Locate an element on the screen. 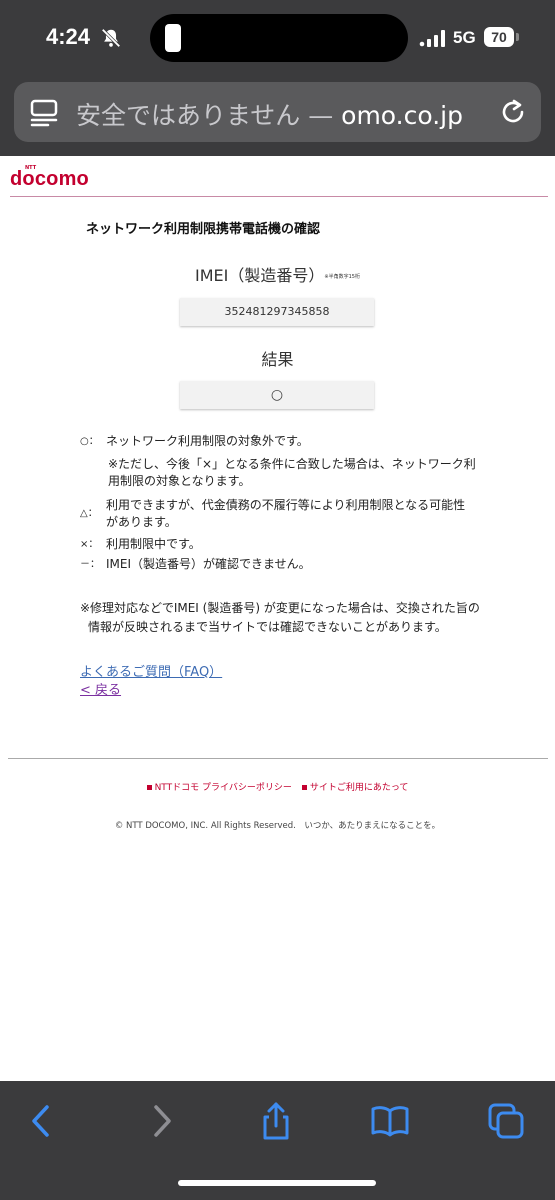 Image resolution: width=555 pixels, height=1200 pixels. bookmarks-icon is located at coordinates (390, 1121).